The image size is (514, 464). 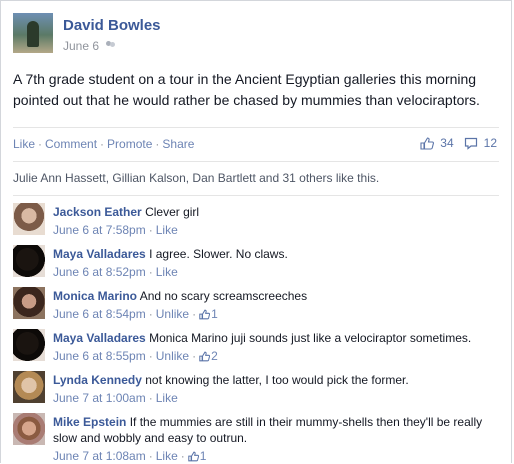 I want to click on post-actions: Like · Comment · Promote · Share, so click(x=103, y=144).